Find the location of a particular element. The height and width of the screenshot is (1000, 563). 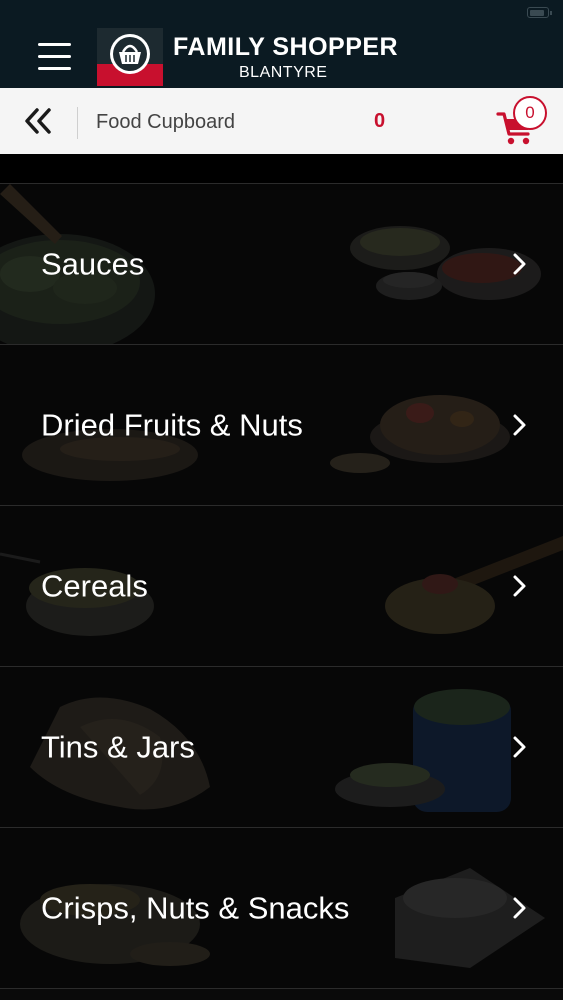

status-bar is located at coordinates (281, 14).